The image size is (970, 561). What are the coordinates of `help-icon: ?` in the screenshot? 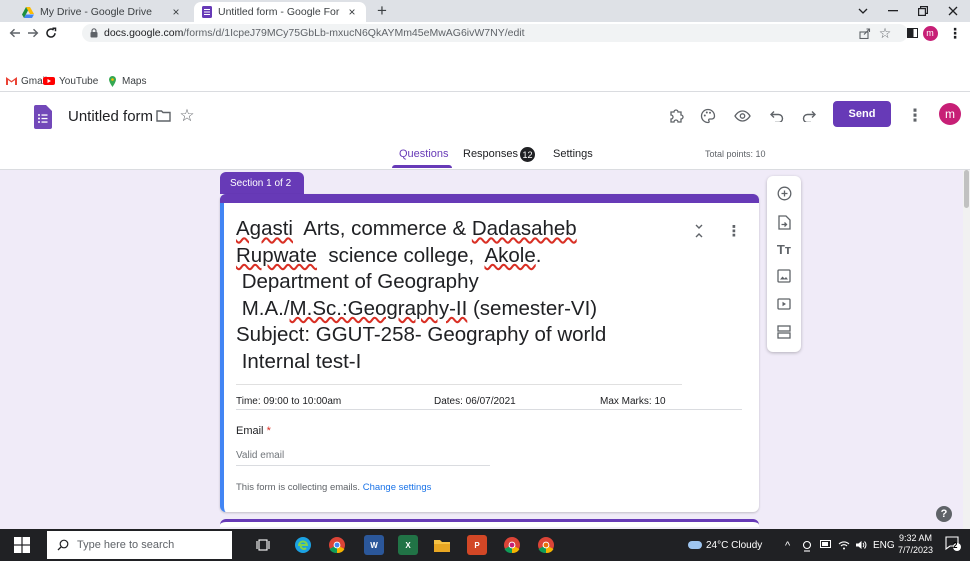 It's located at (944, 514).